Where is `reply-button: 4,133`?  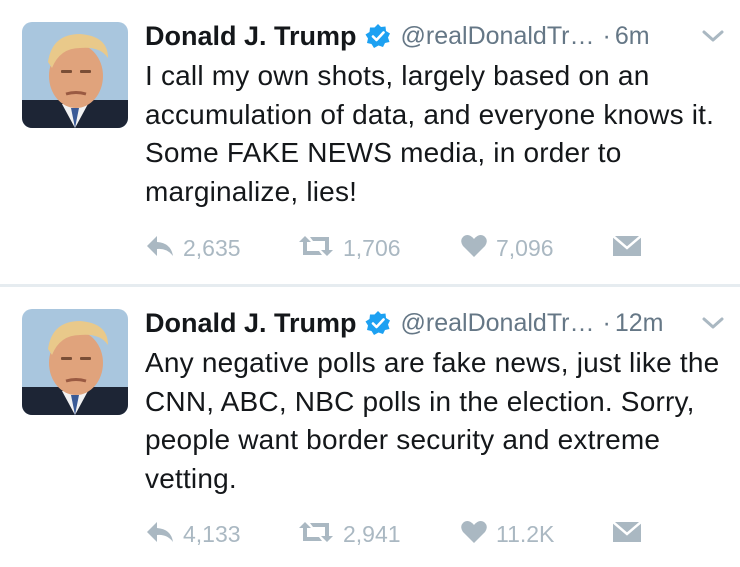
reply-button: 4,133 is located at coordinates (193, 534).